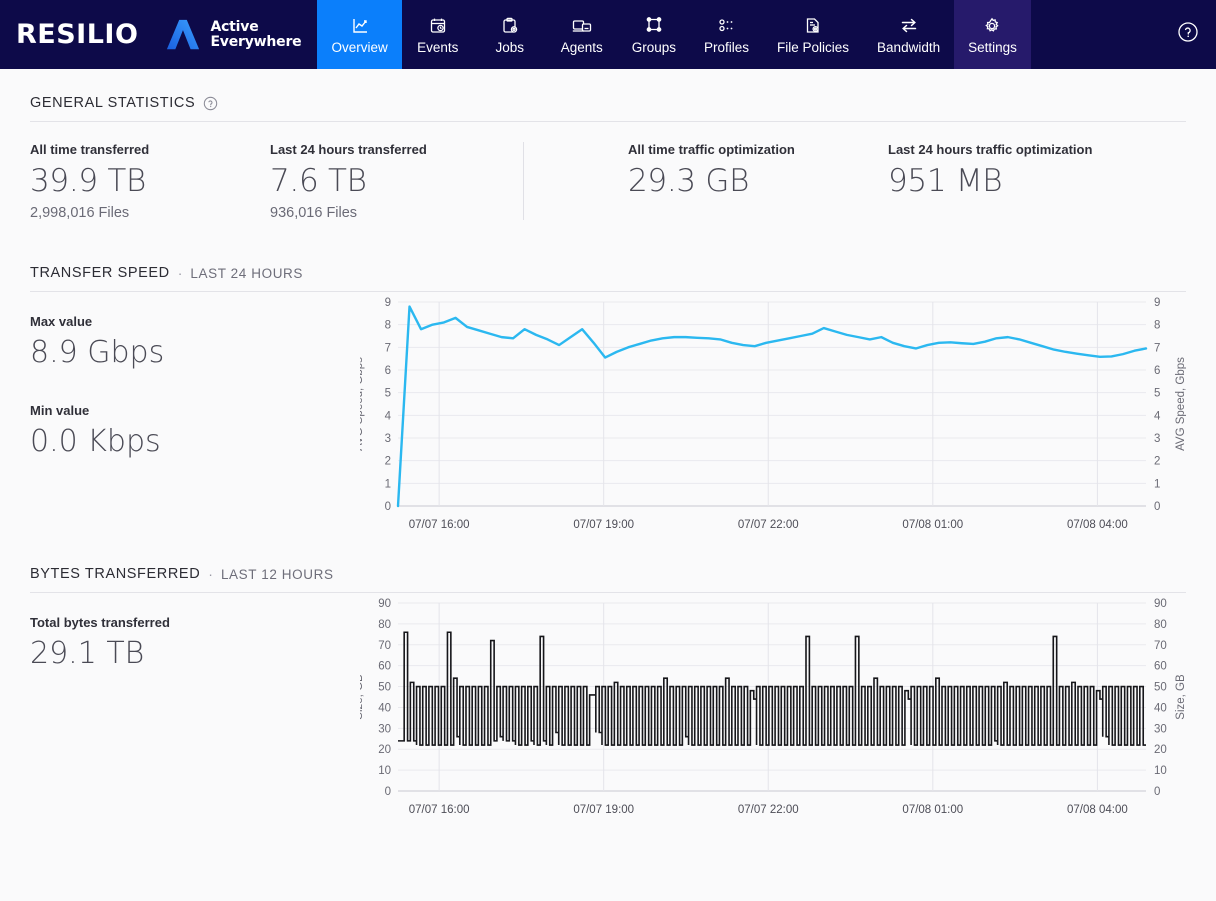  What do you see at coordinates (523, 181) in the screenshot?
I see `vertical-divider` at bounding box center [523, 181].